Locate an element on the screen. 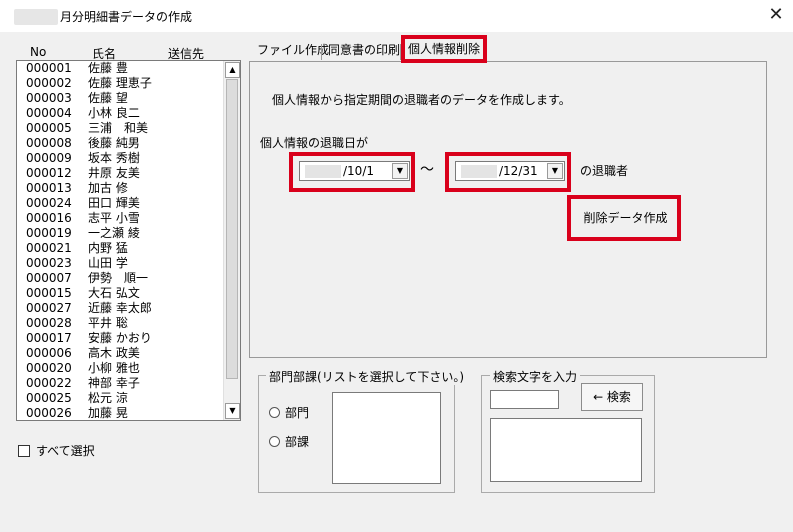 The width and height of the screenshot is (793, 532). employee-name: 加古 修 is located at coordinates (108, 188).